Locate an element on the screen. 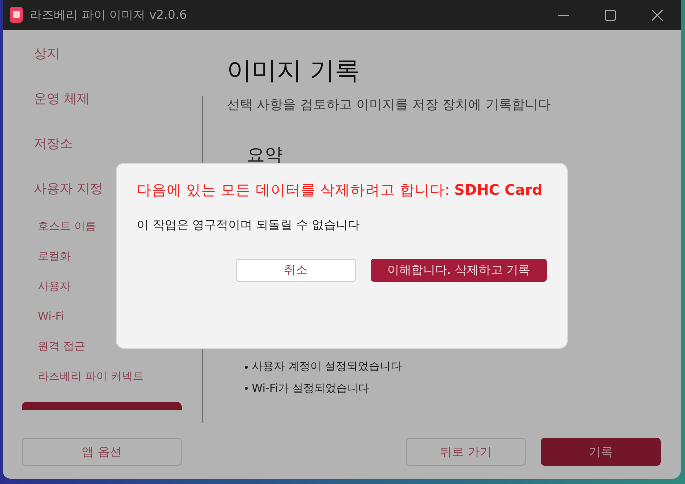 This screenshot has height=484, width=685. page-title: 이미지 기록 is located at coordinates (294, 71).